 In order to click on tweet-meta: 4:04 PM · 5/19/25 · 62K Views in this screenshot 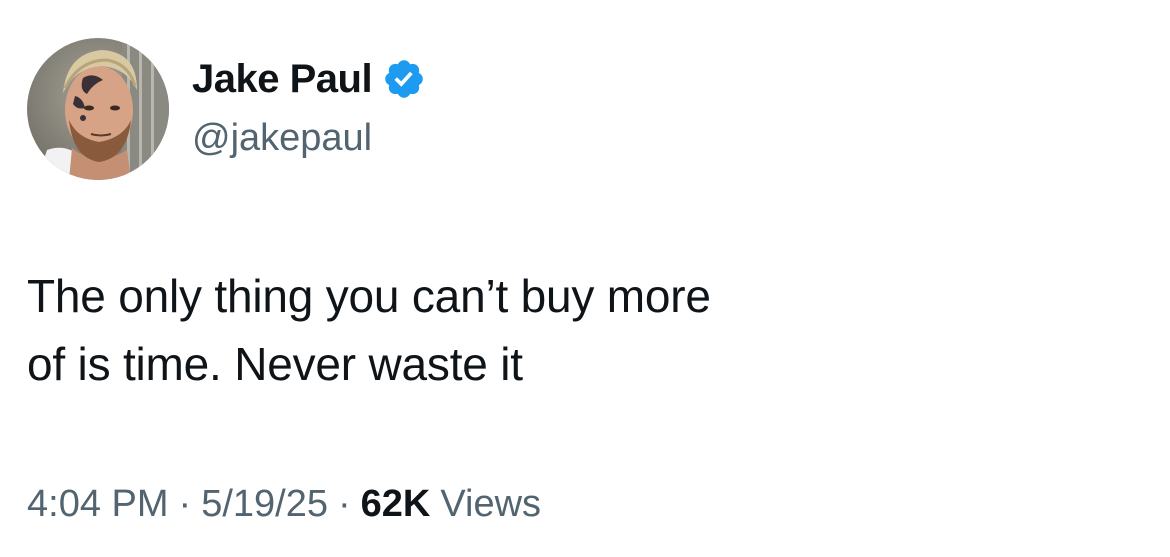, I will do `click(284, 504)`.